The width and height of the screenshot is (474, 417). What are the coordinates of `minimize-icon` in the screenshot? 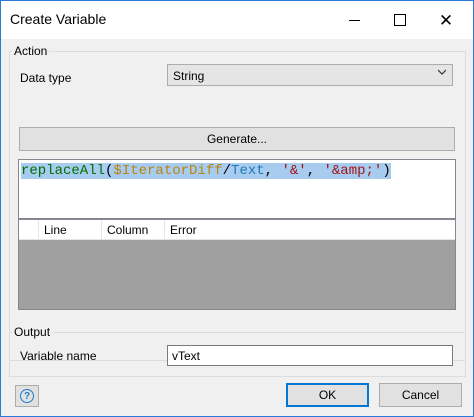 It's located at (354, 20).